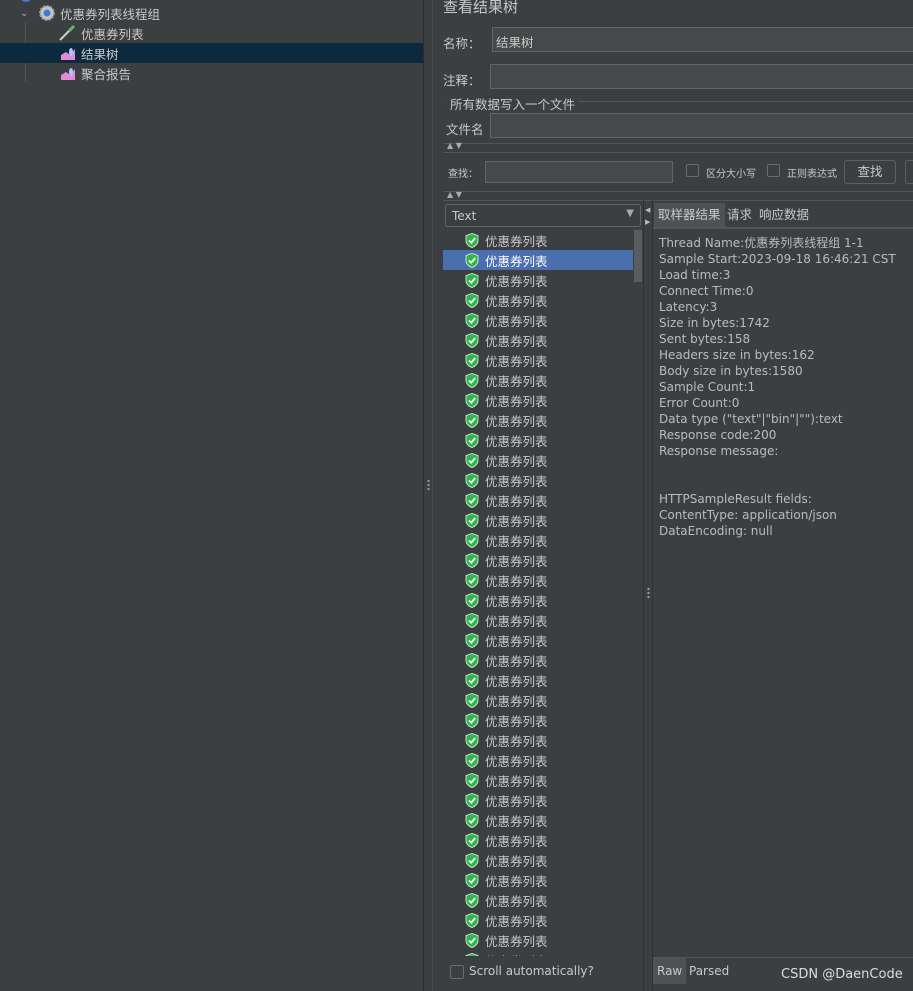 Image resolution: width=913 pixels, height=991 pixels. What do you see at coordinates (465, 129) in the screenshot?
I see `file-label: 文件名` at bounding box center [465, 129].